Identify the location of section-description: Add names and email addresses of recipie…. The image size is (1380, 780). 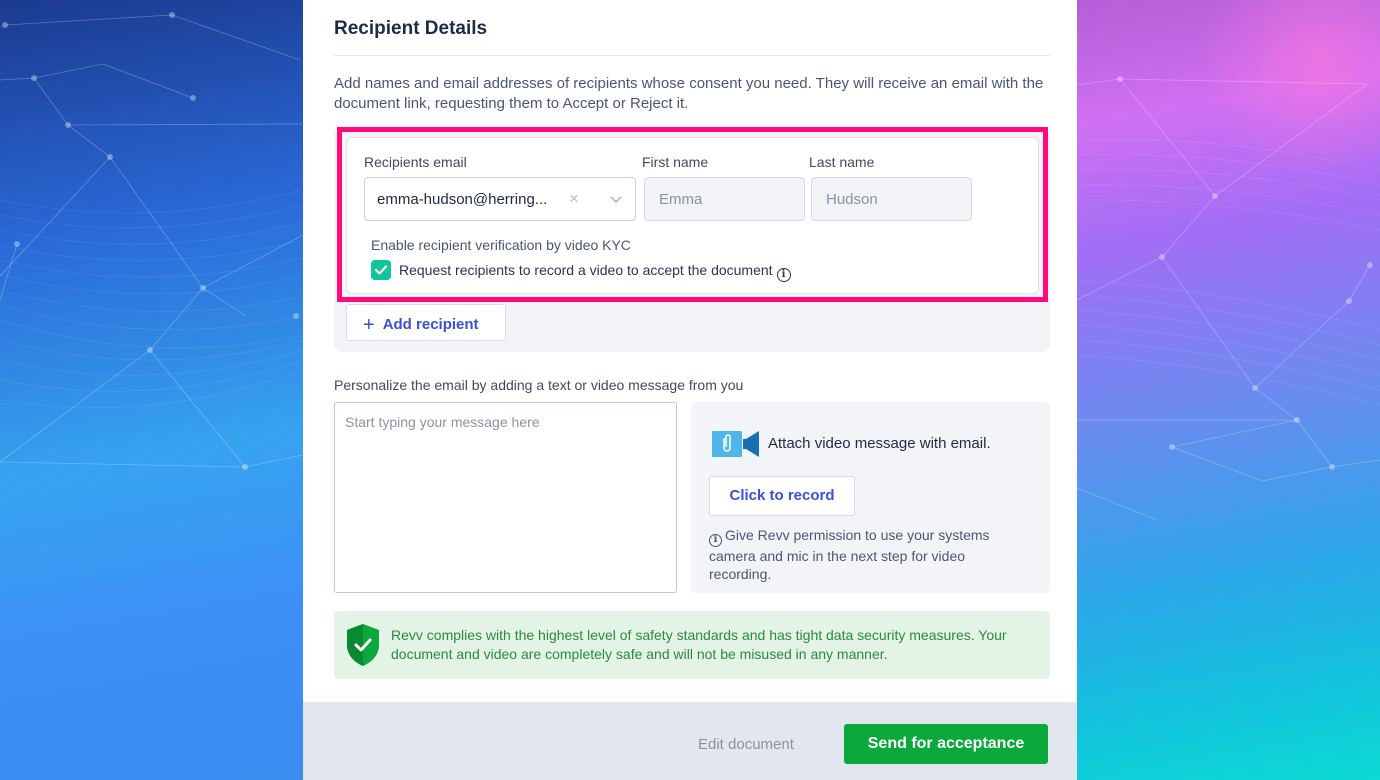
(689, 93).